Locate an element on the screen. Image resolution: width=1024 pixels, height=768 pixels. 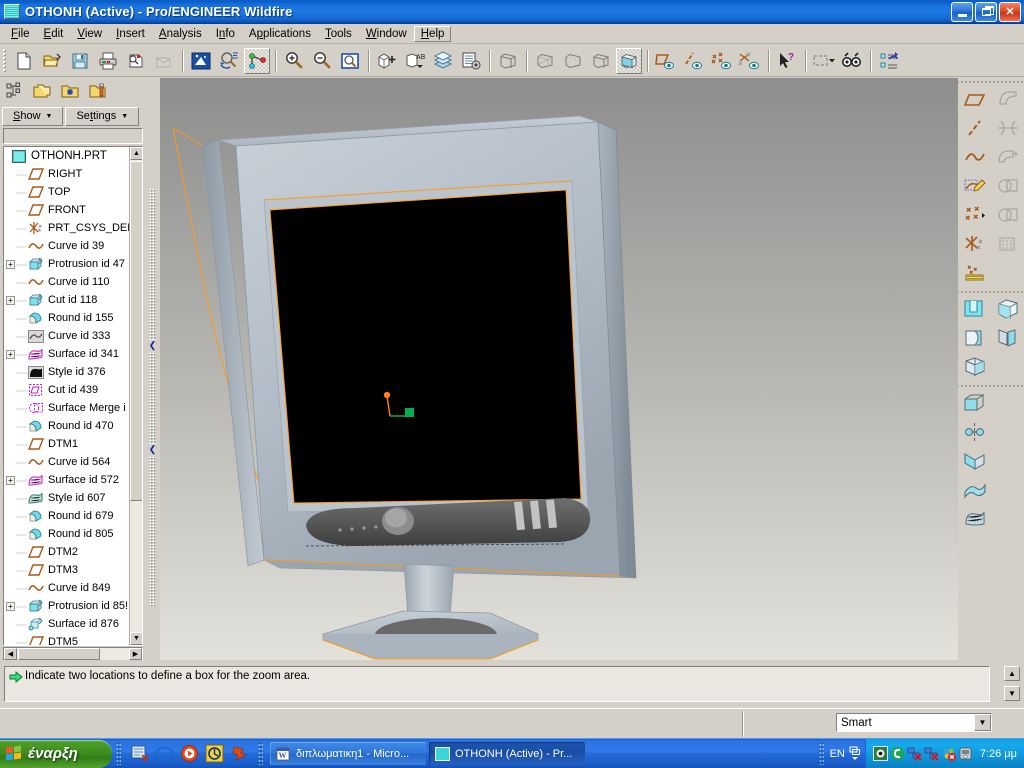
tree-item: Surface Merge i is located at coordinates (67, 408).